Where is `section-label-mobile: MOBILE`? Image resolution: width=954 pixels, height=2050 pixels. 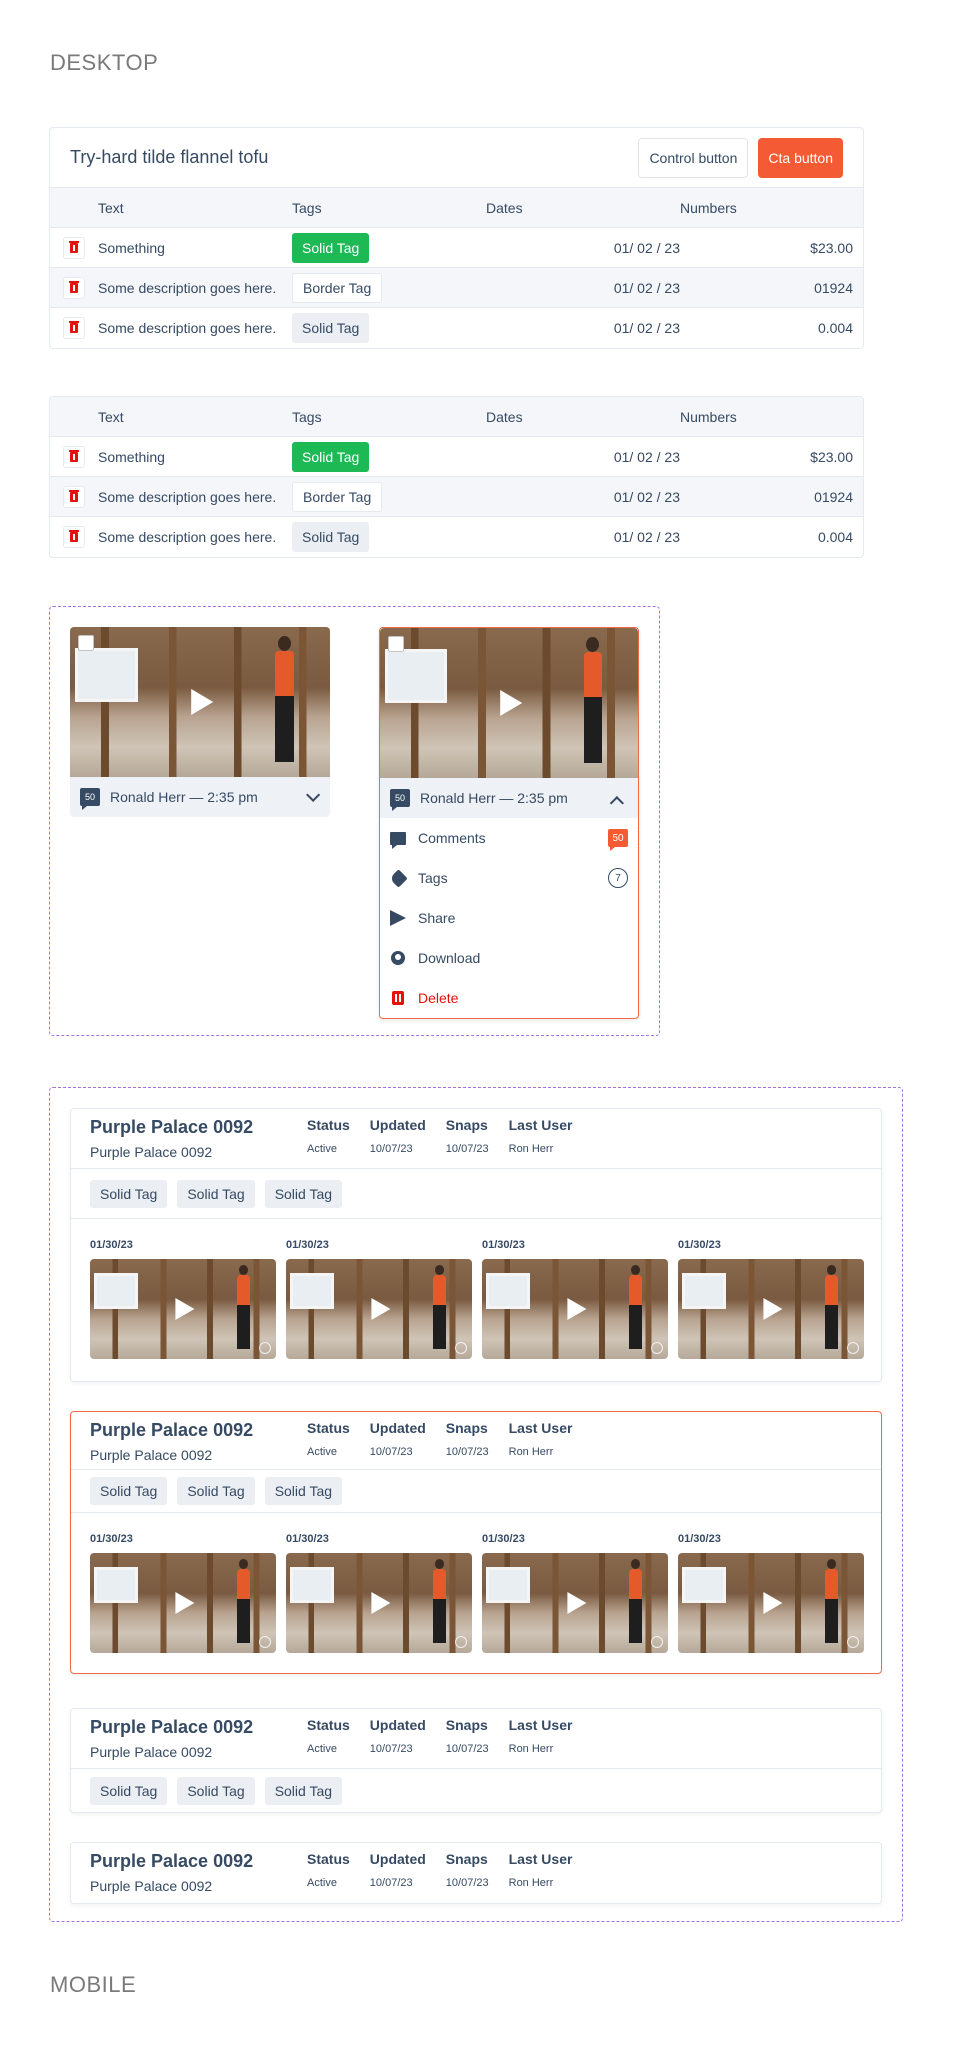 section-label-mobile: MOBILE is located at coordinates (93, 1984).